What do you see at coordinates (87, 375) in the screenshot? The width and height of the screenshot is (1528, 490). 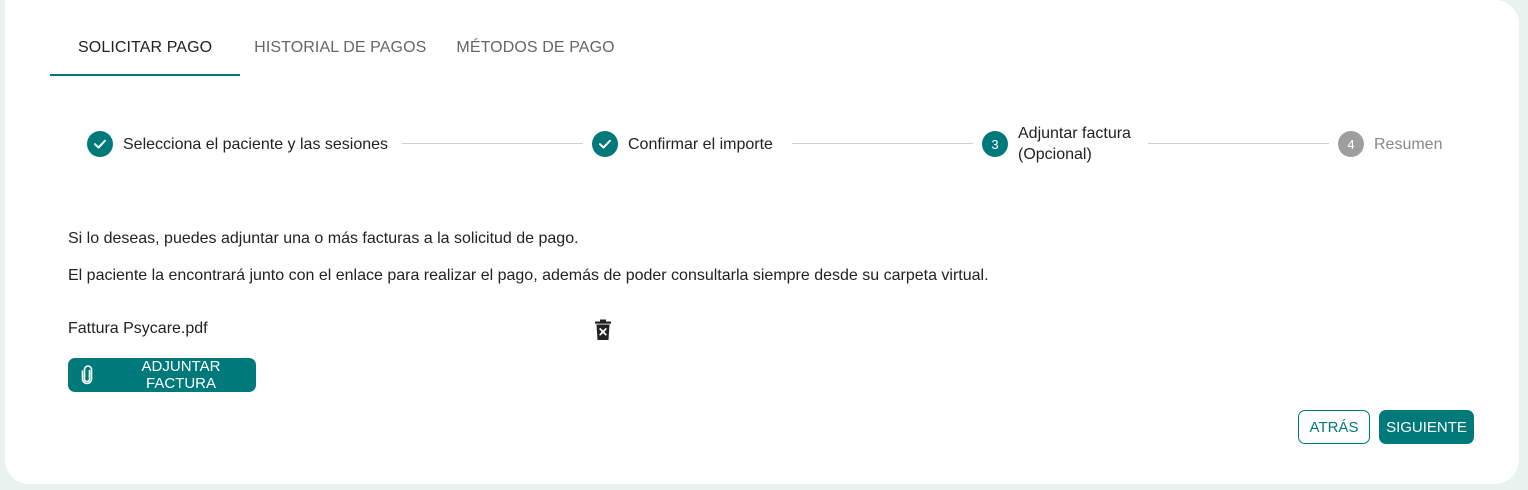 I see `paperclip-icon` at bounding box center [87, 375].